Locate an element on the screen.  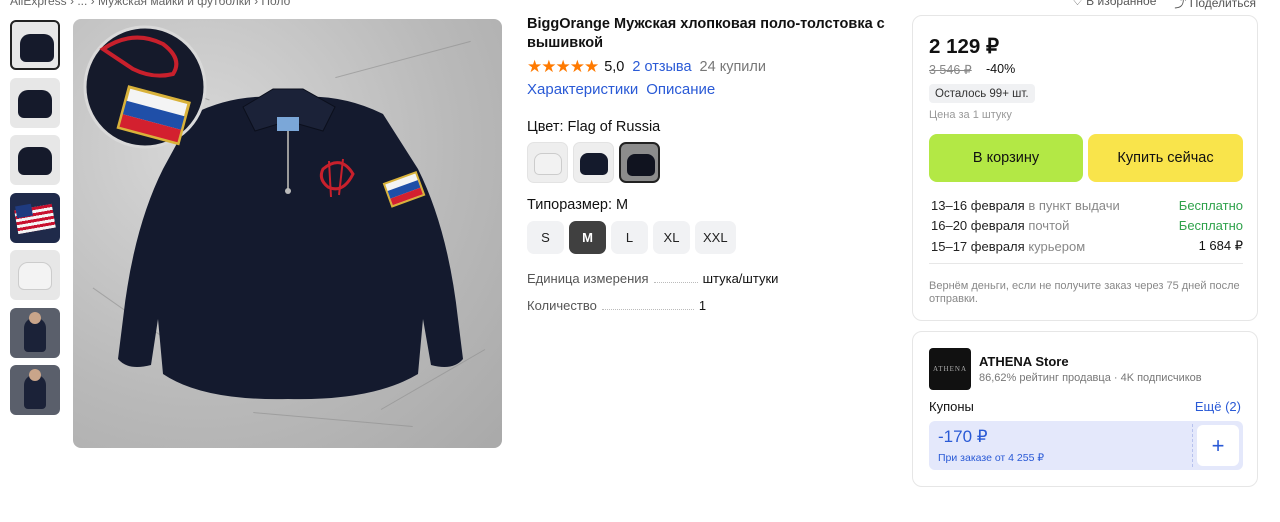
tab-description: Описание is located at coordinates (680, 89).